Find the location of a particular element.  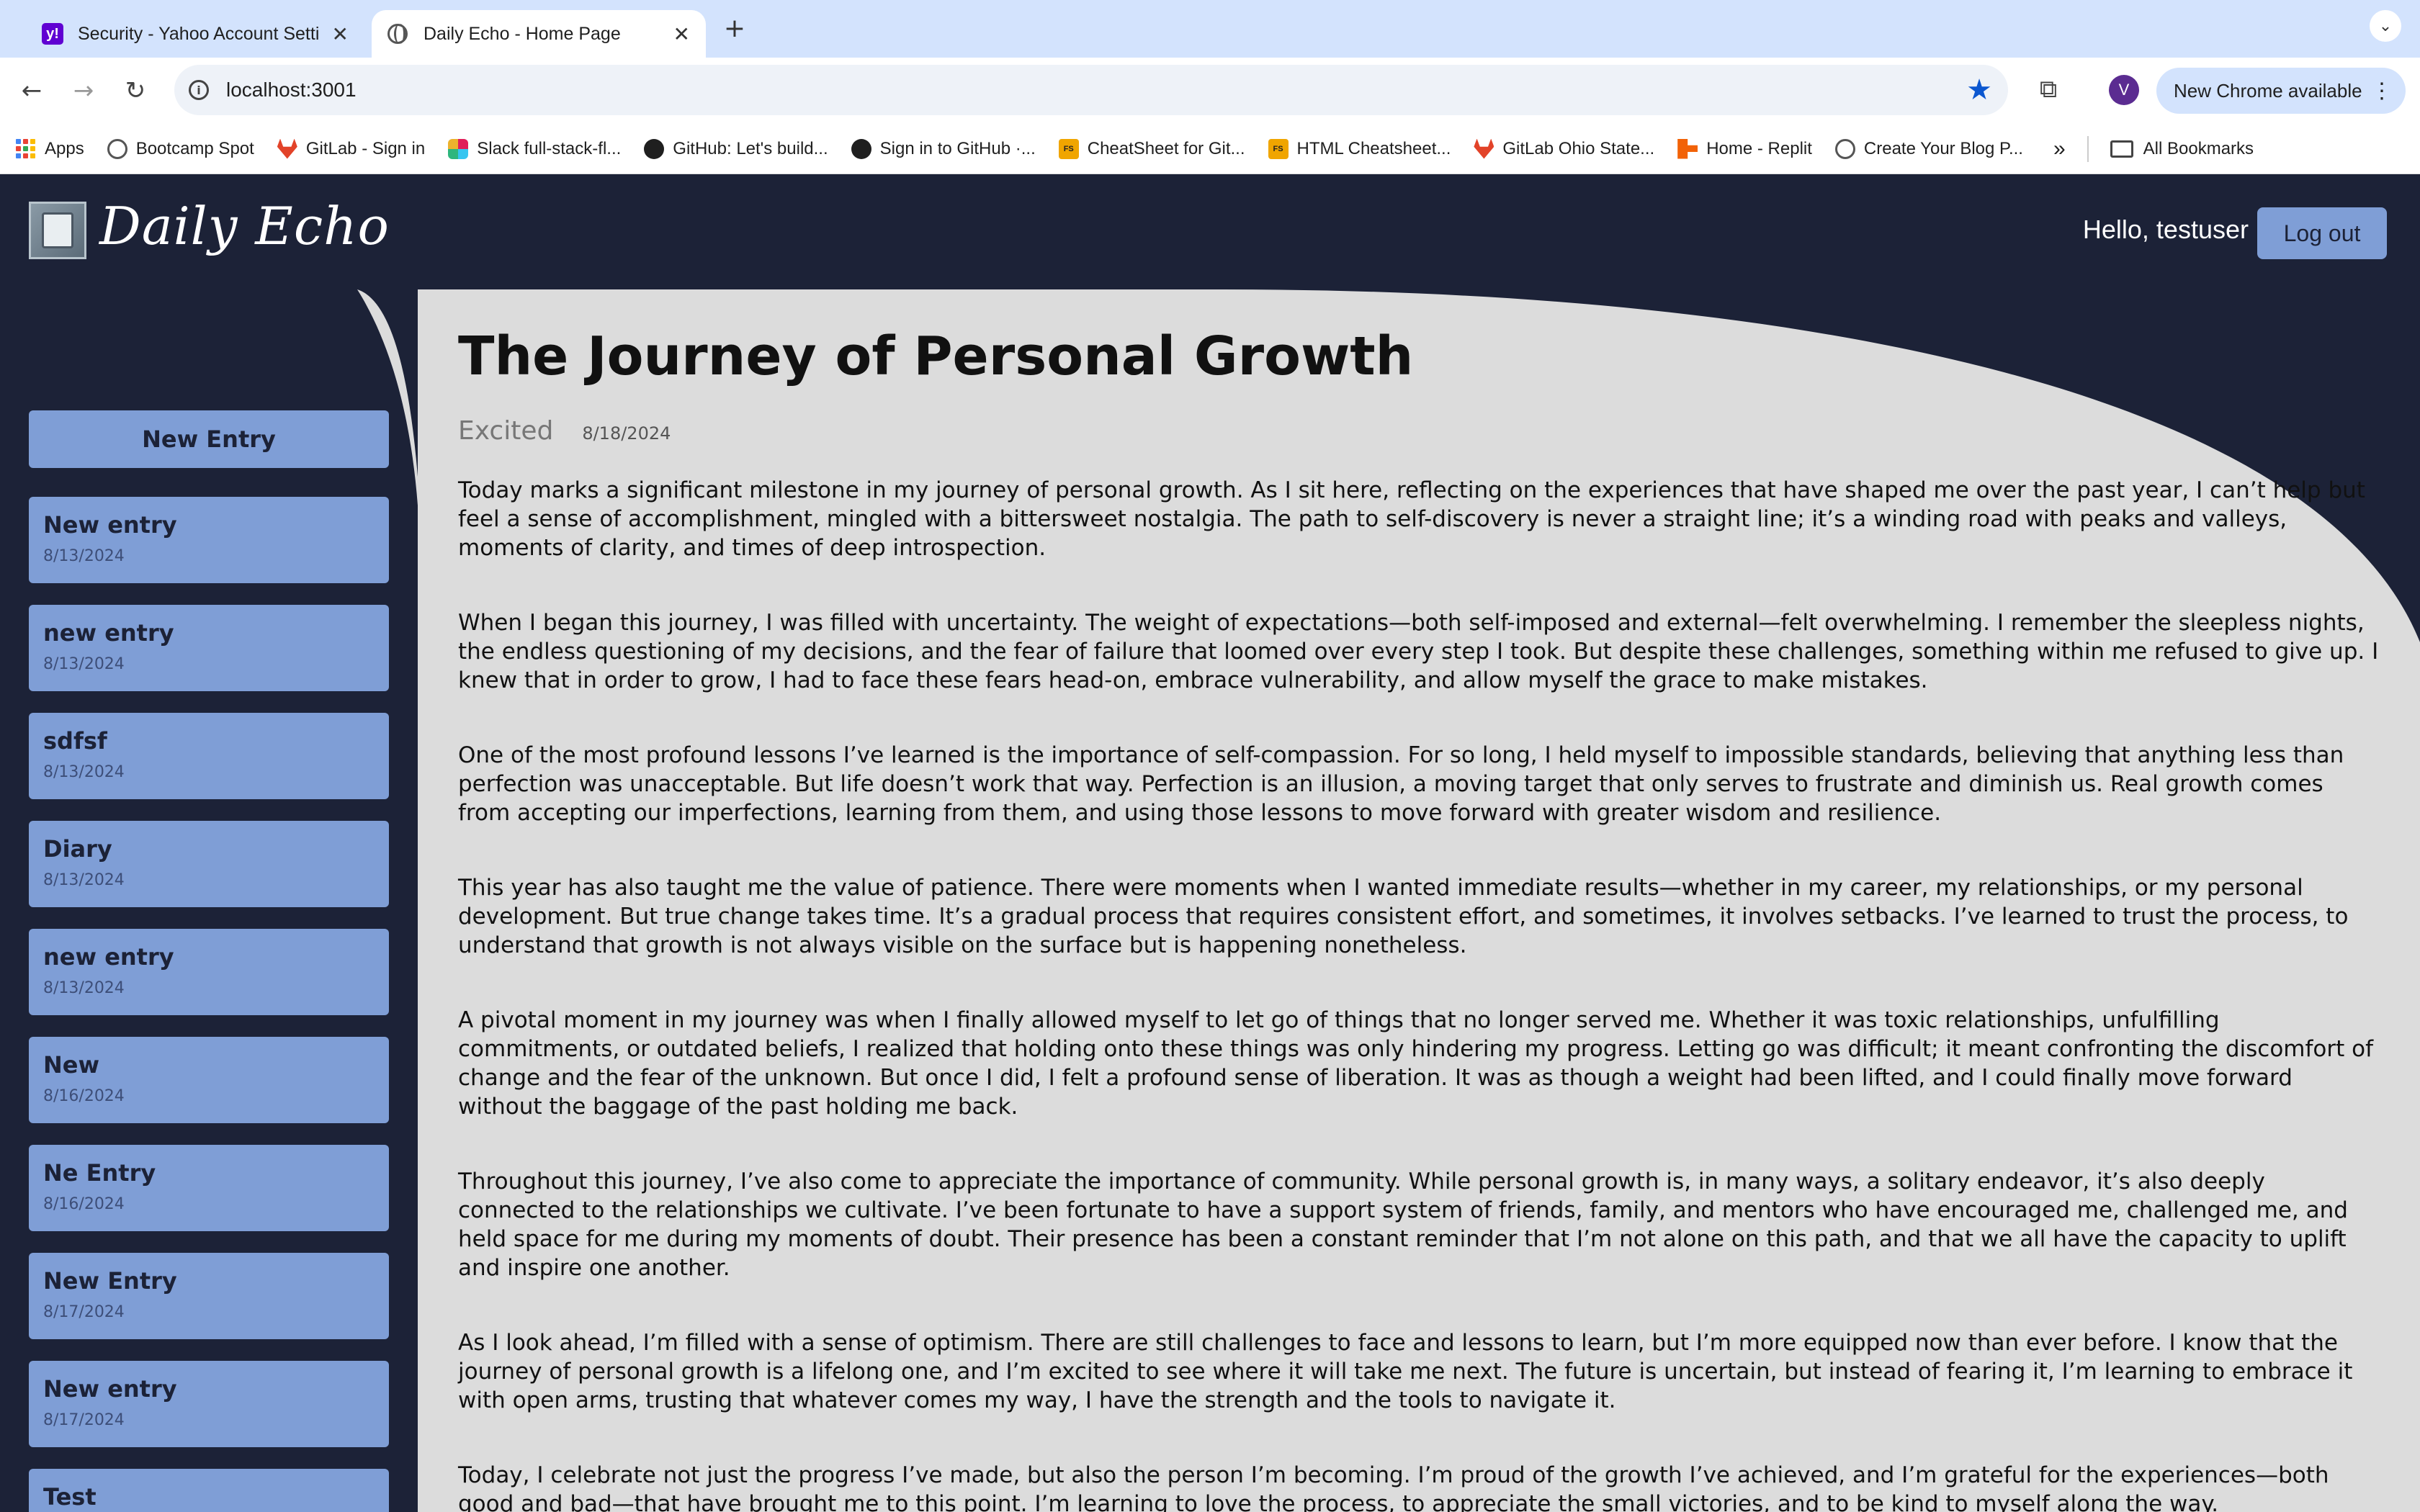

apps-grid-icon is located at coordinates (26, 148).